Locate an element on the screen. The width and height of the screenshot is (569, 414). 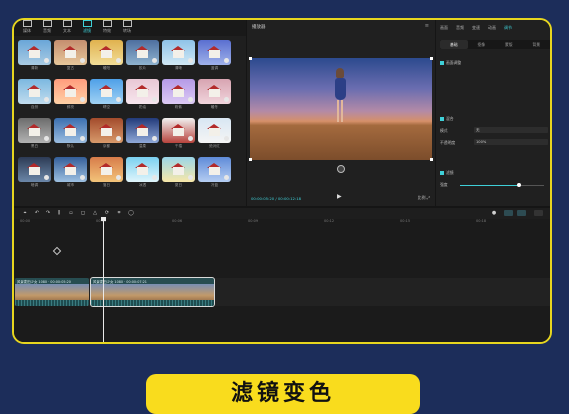
intensity-slider is located at coordinates (502, 185).